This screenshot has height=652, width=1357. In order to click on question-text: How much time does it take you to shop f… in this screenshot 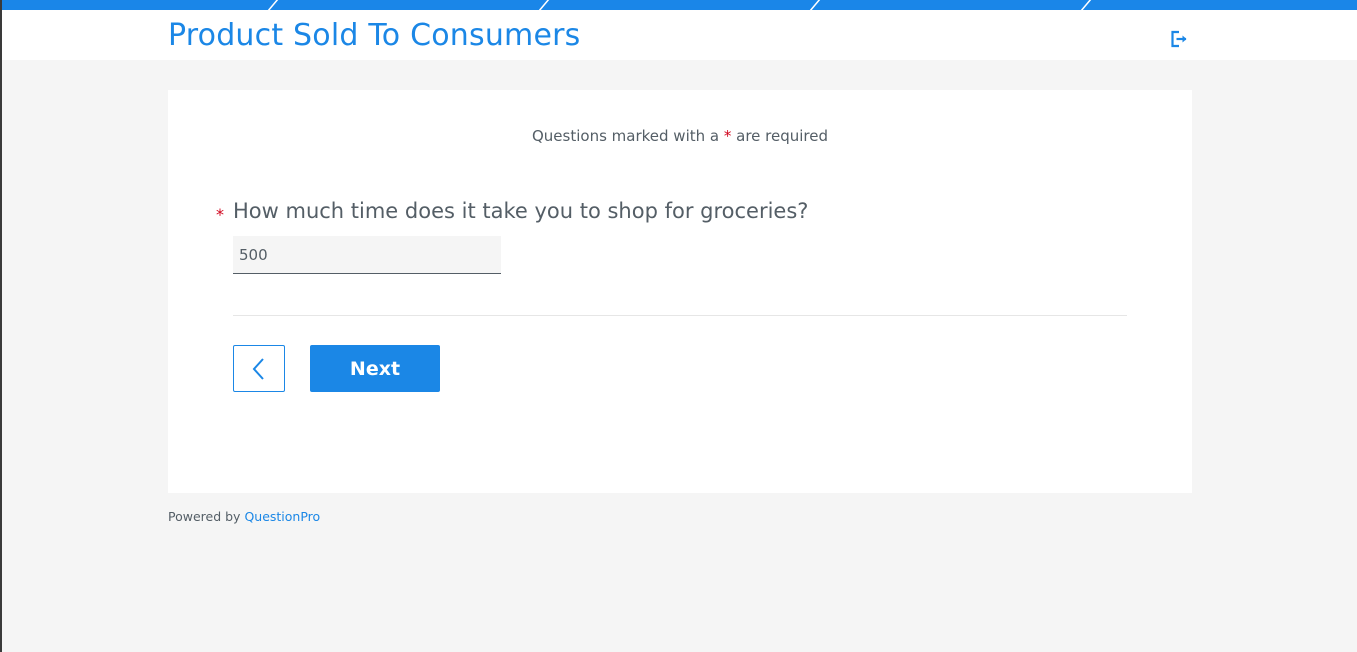, I will do `click(521, 211)`.